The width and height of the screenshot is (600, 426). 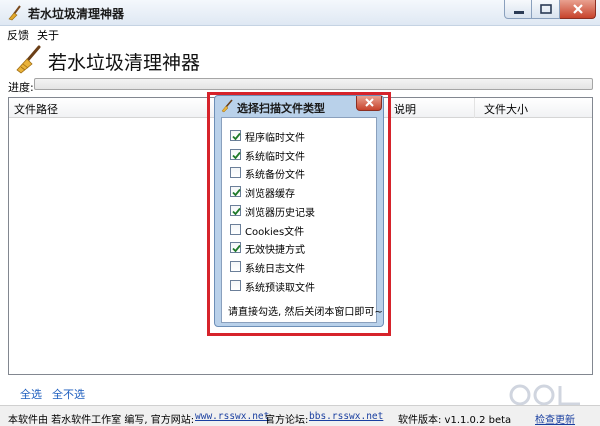 I want to click on minimize-button, so click(x=518, y=9).